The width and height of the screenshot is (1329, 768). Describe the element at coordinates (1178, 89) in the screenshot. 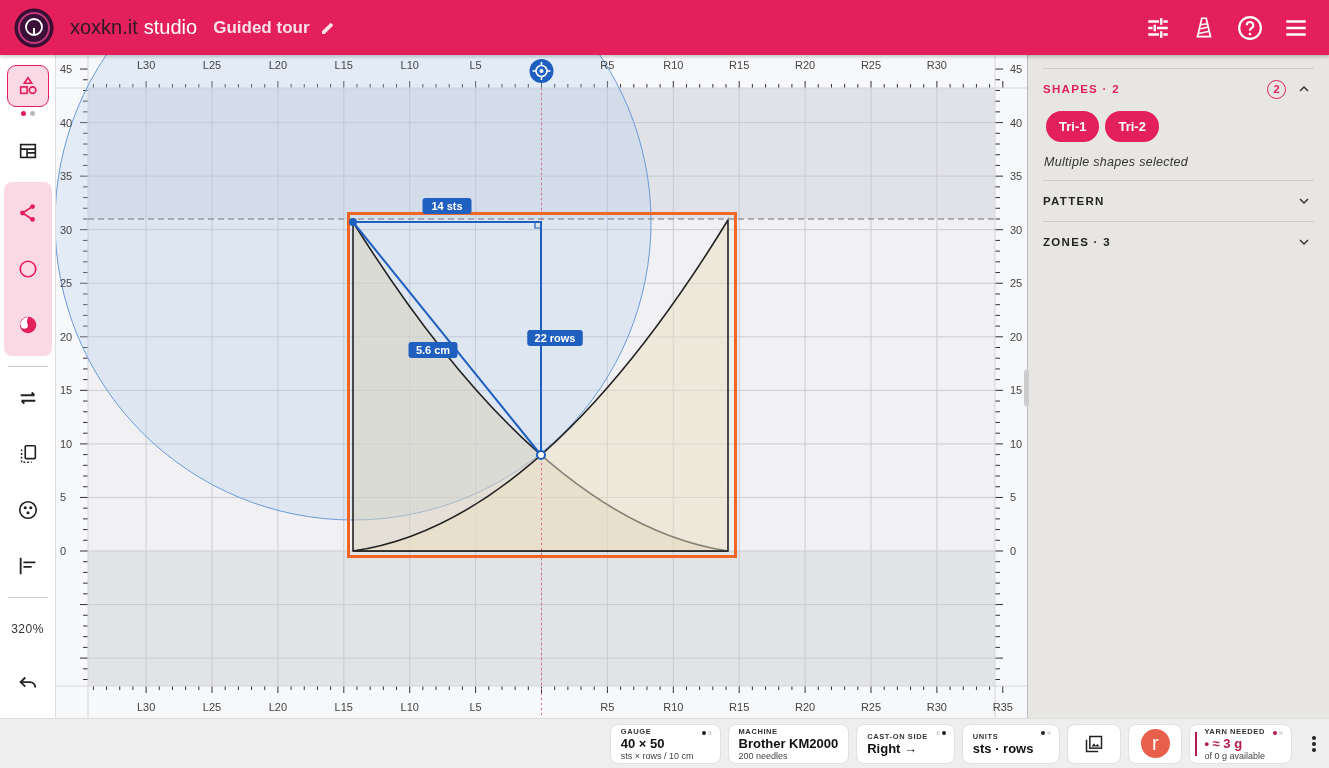

I see `section-header: SHAPES · 2 2` at that location.